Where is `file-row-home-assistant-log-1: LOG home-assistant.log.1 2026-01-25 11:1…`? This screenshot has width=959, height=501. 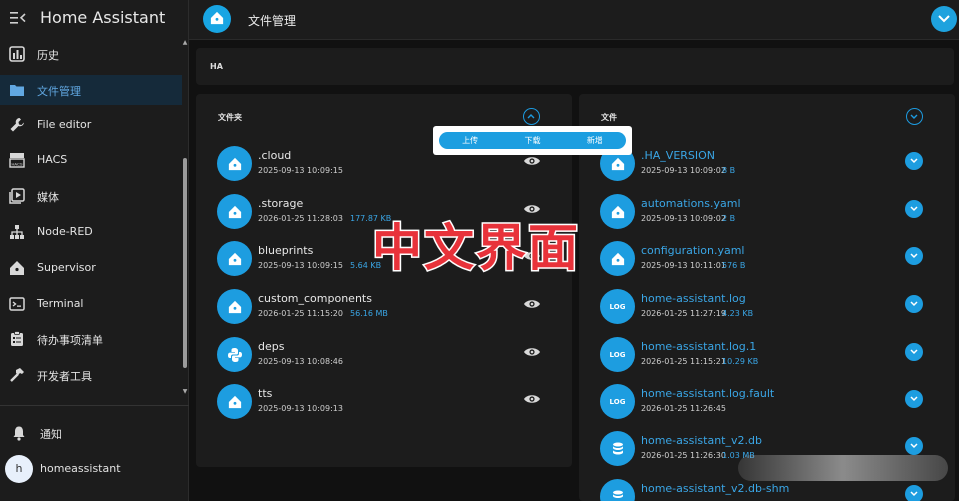 file-row-home-assistant-log-1: LOG home-assistant.log.1 2026-01-25 11:1… is located at coordinates (767, 357).